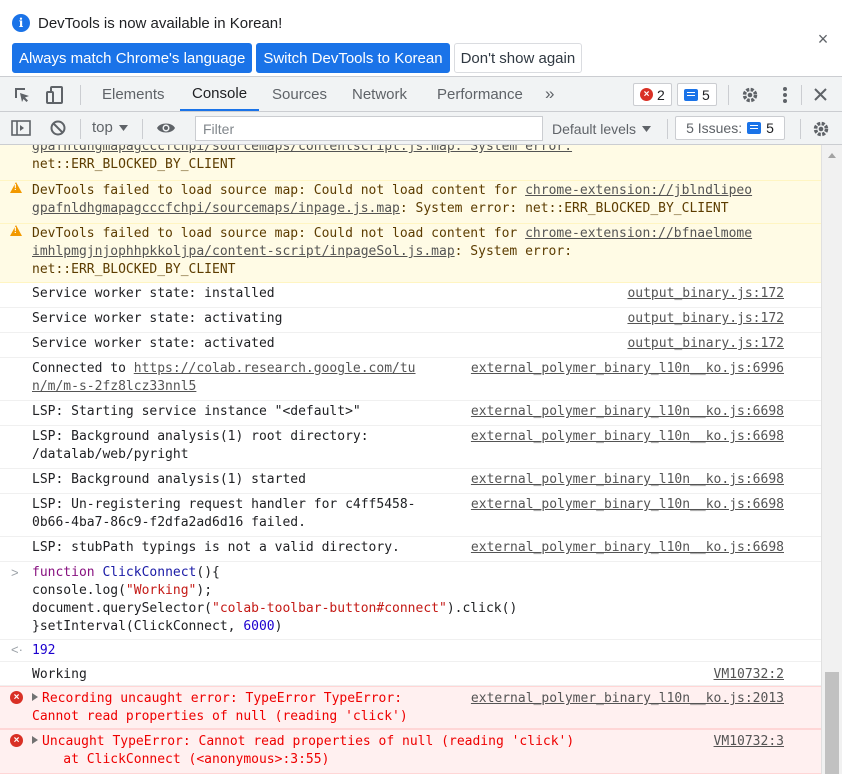 This screenshot has height=774, width=842. What do you see at coordinates (832, 155) in the screenshot?
I see `scroll-up-arrow-icon` at bounding box center [832, 155].